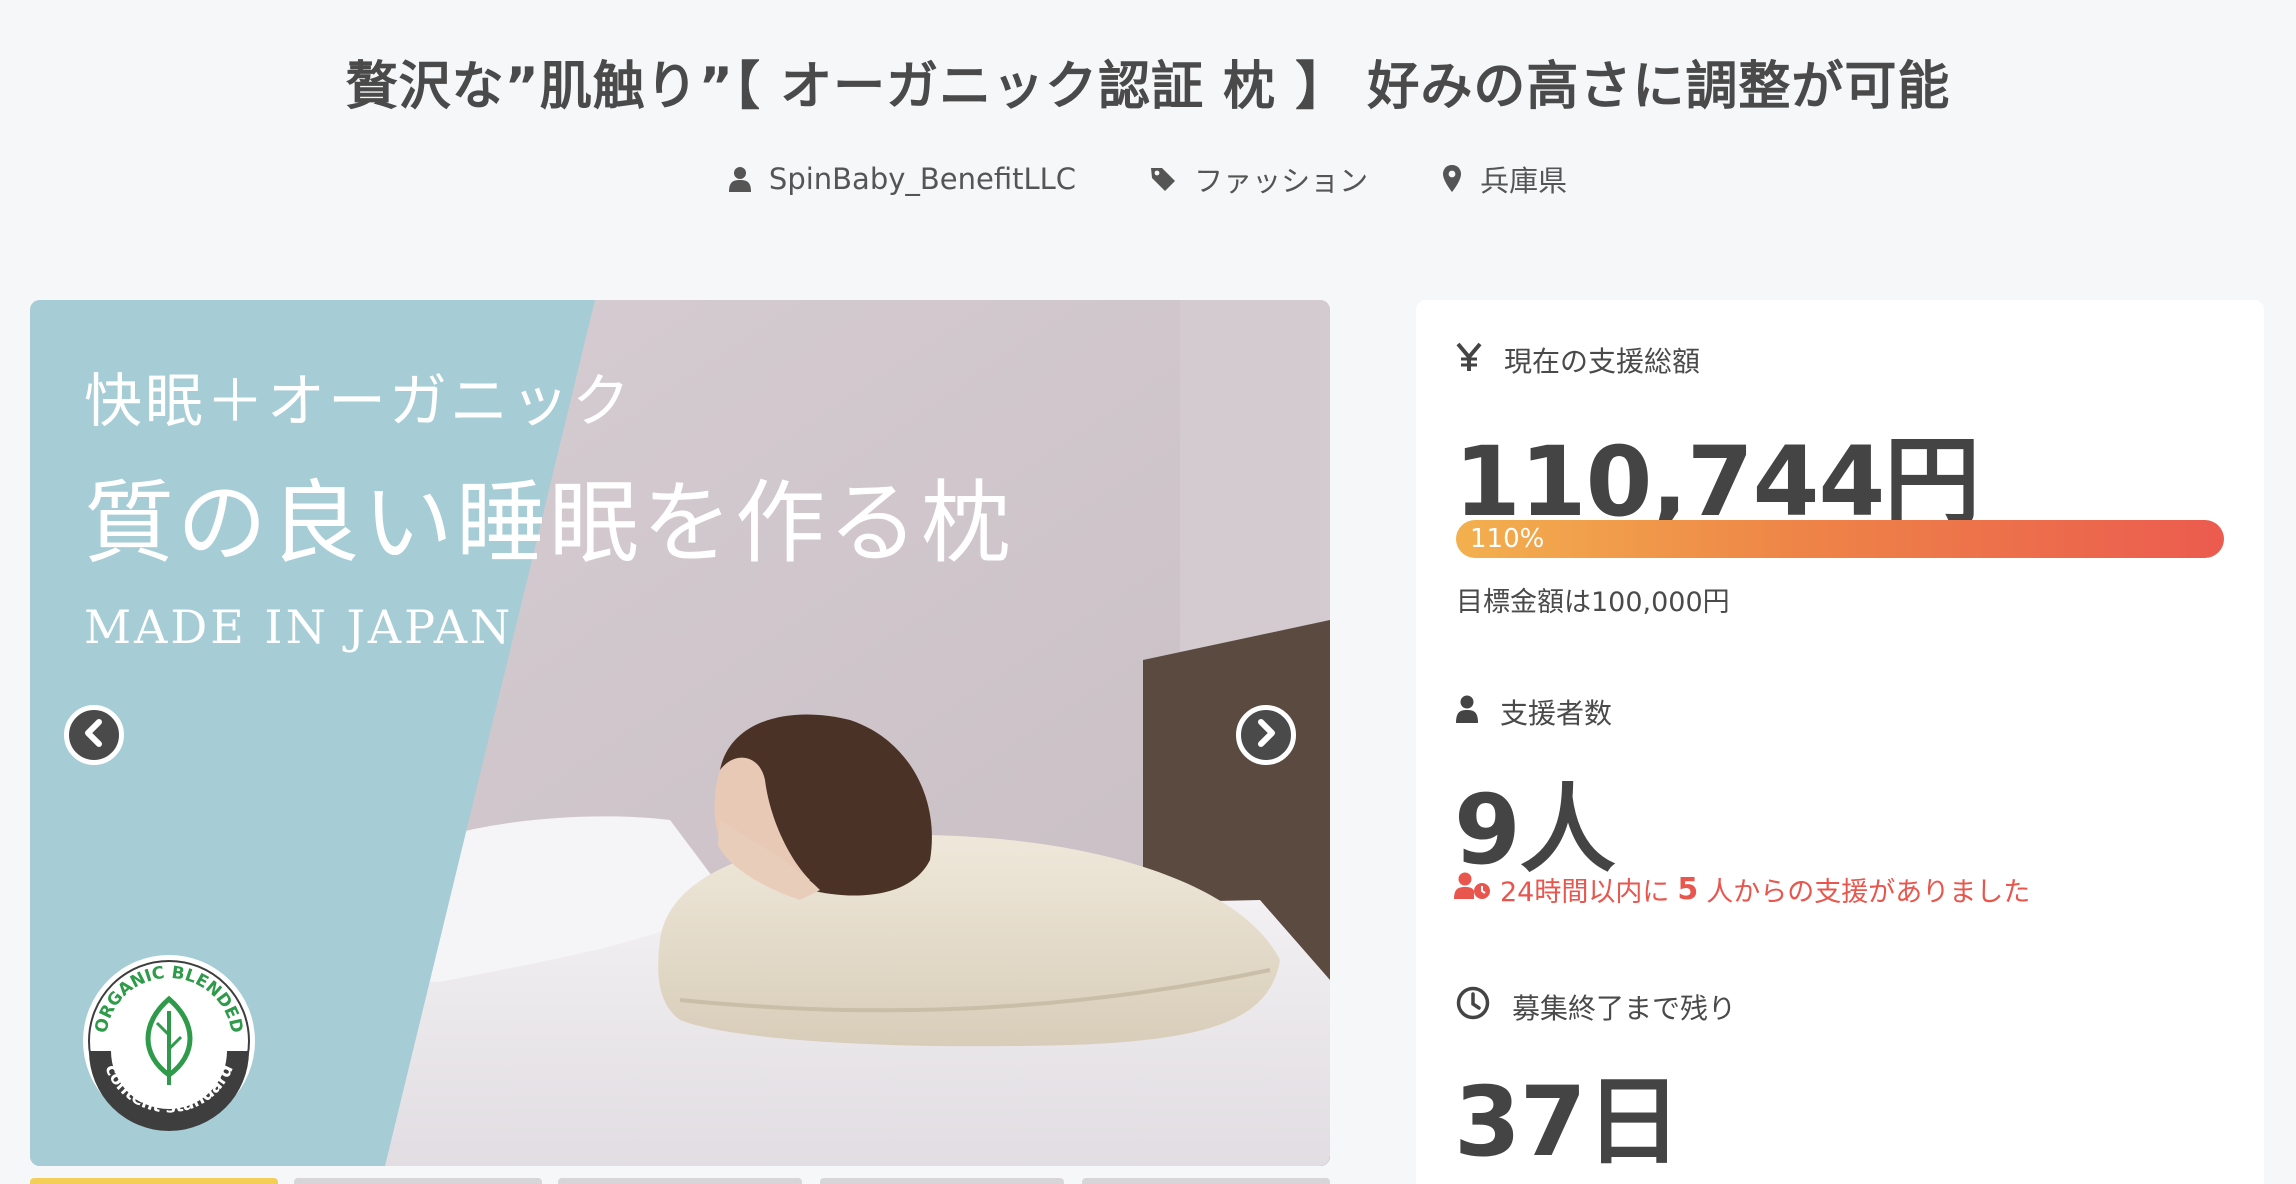  Describe the element at coordinates (922, 179) in the screenshot. I see `owner-name: SpinBaby_BenefitLLC` at that location.